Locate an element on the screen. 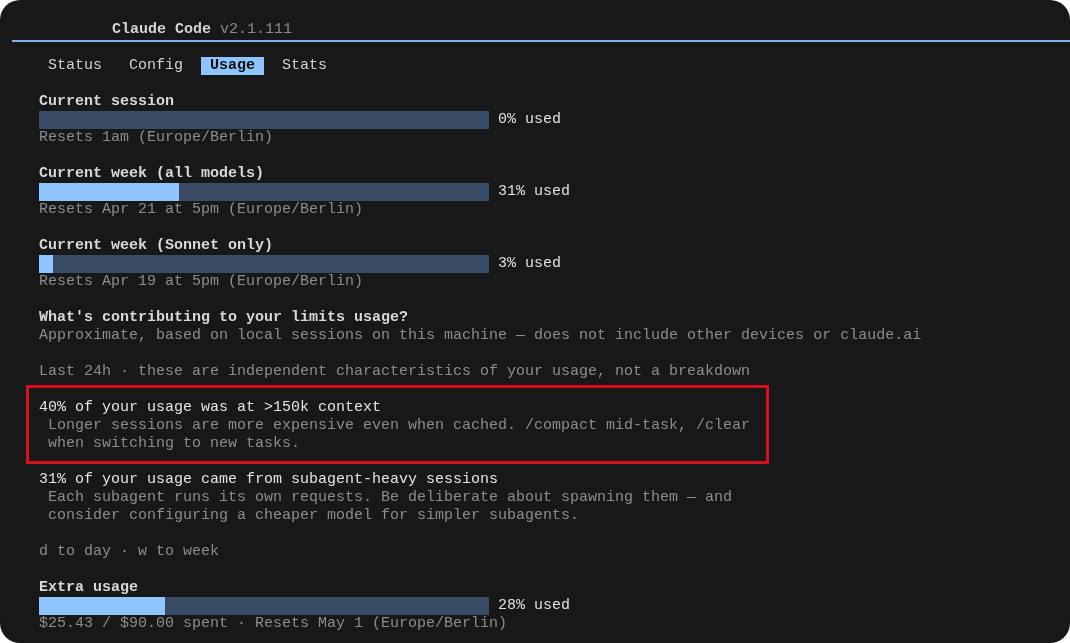  version-label: v2.1.111 is located at coordinates (256, 29).